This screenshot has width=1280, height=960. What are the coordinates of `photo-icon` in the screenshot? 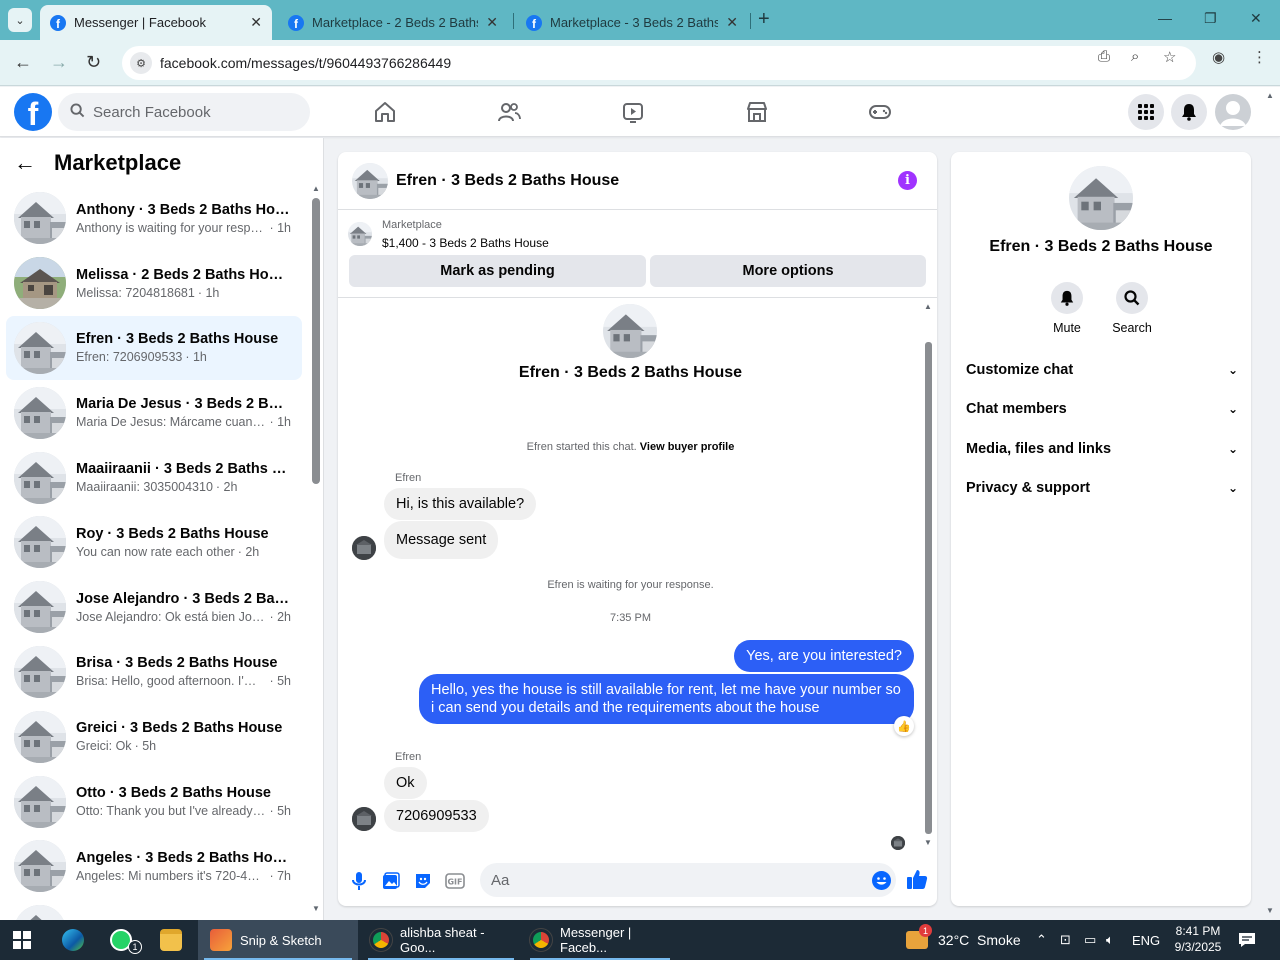 It's located at (391, 881).